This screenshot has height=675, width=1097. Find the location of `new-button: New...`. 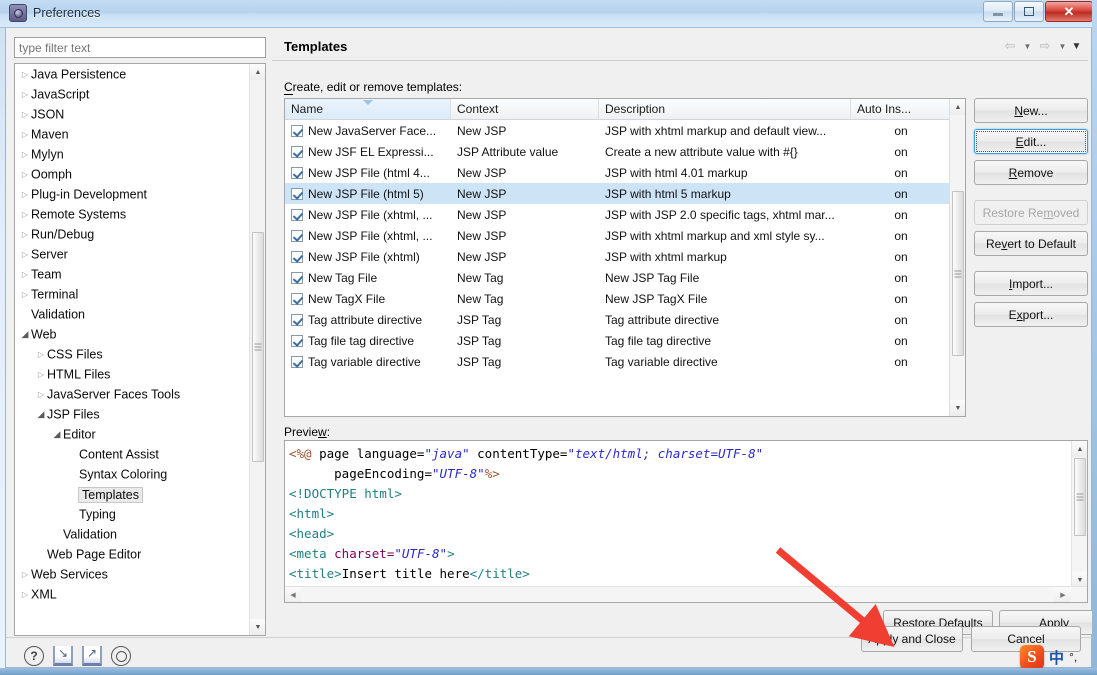

new-button: New... is located at coordinates (1031, 110).